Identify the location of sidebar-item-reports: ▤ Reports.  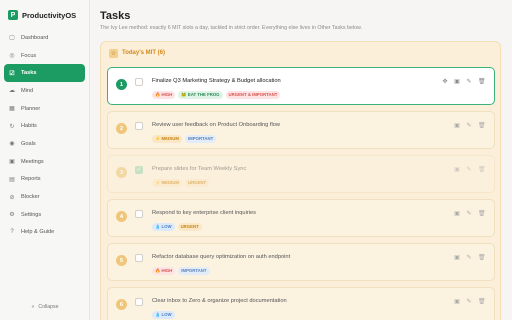
(44, 180).